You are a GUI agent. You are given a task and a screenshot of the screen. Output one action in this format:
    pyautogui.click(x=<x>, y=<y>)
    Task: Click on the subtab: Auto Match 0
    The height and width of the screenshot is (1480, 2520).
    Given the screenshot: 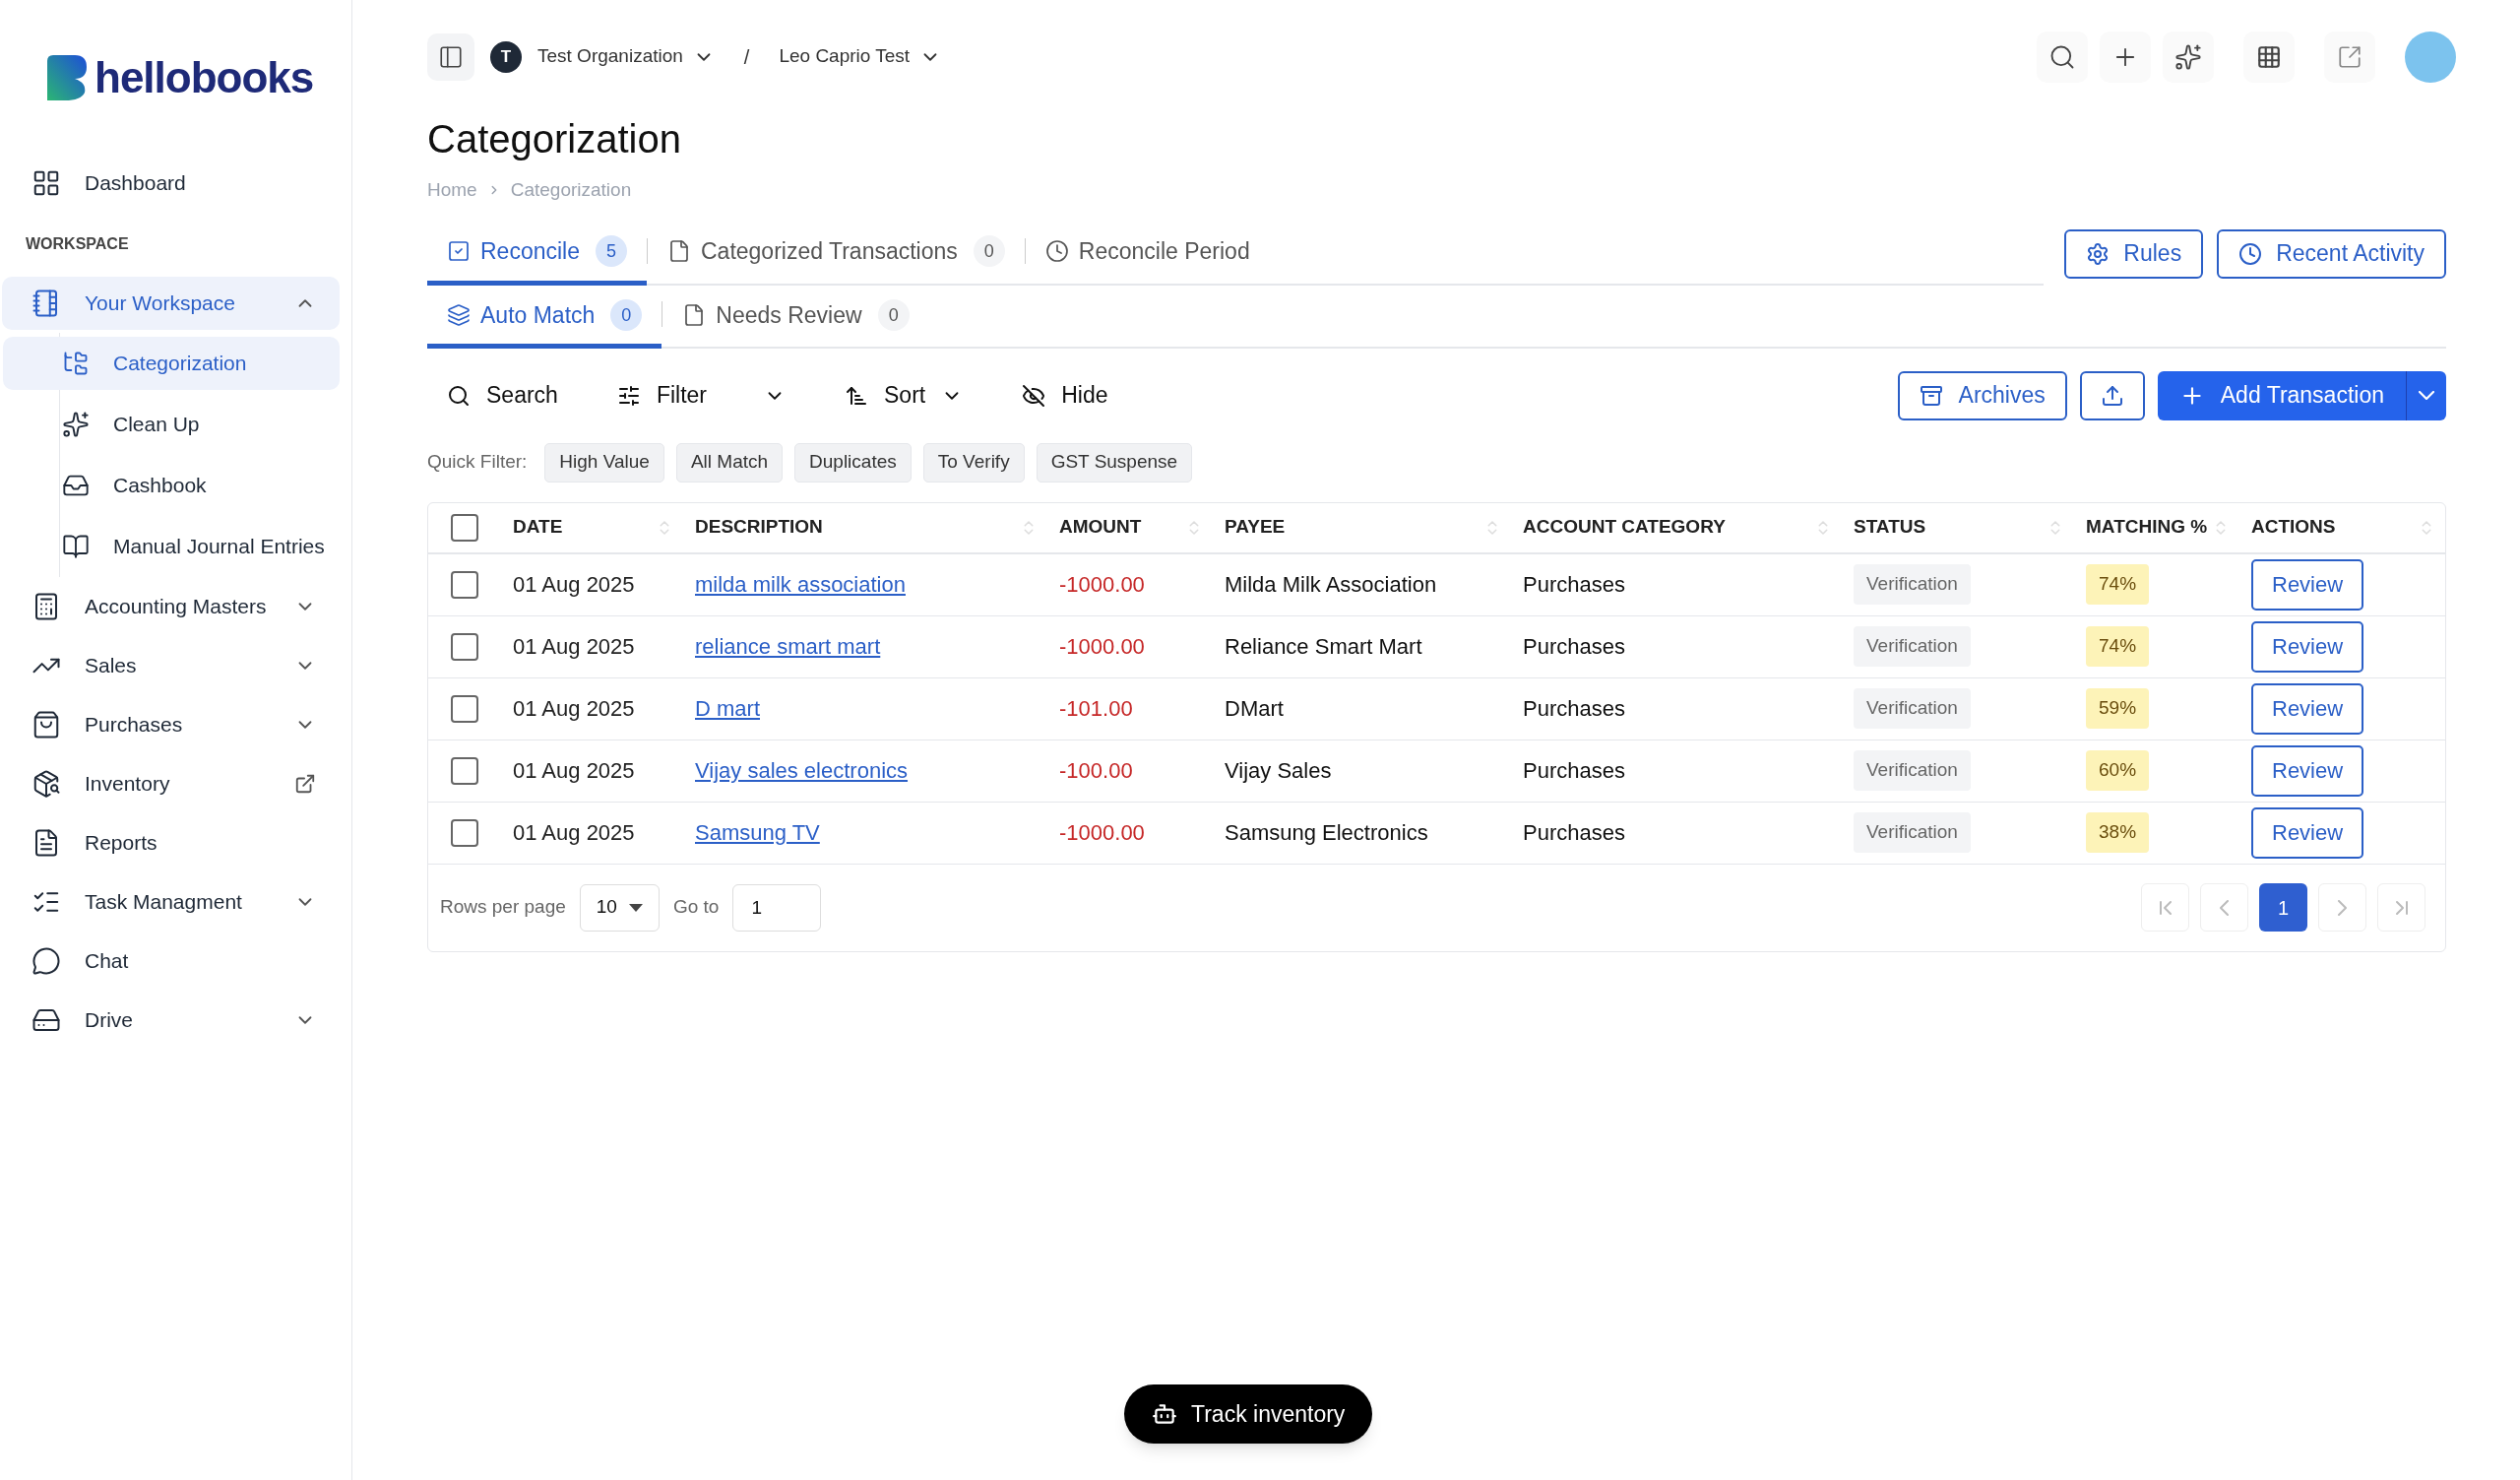 What is the action you would take?
    pyautogui.click(x=544, y=318)
    